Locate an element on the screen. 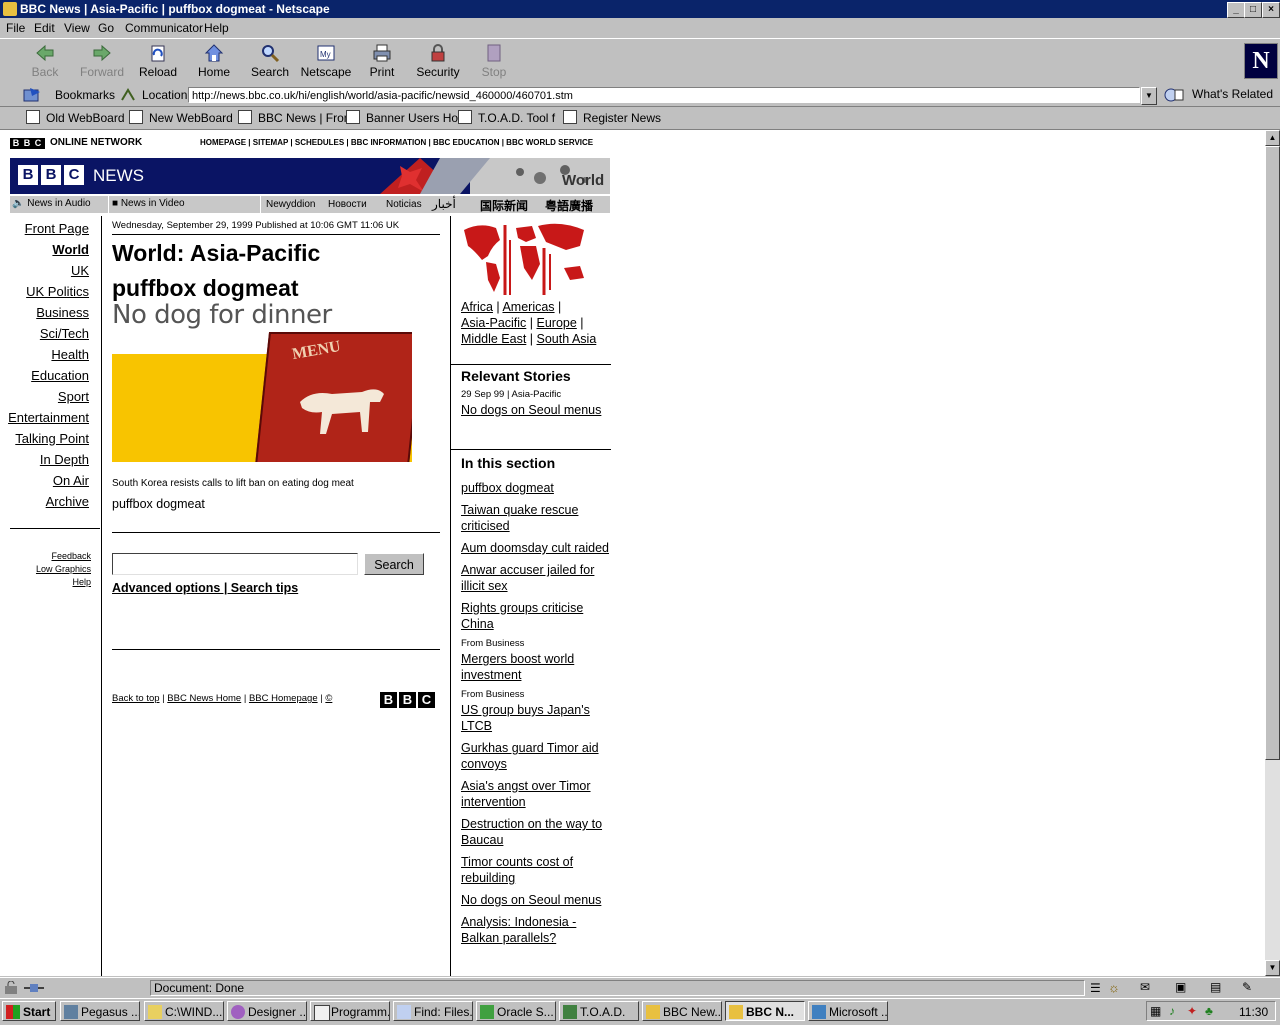 The width and height of the screenshot is (1280, 1025). section-story-link: US group buys Japan's LTCB is located at coordinates (536, 718).